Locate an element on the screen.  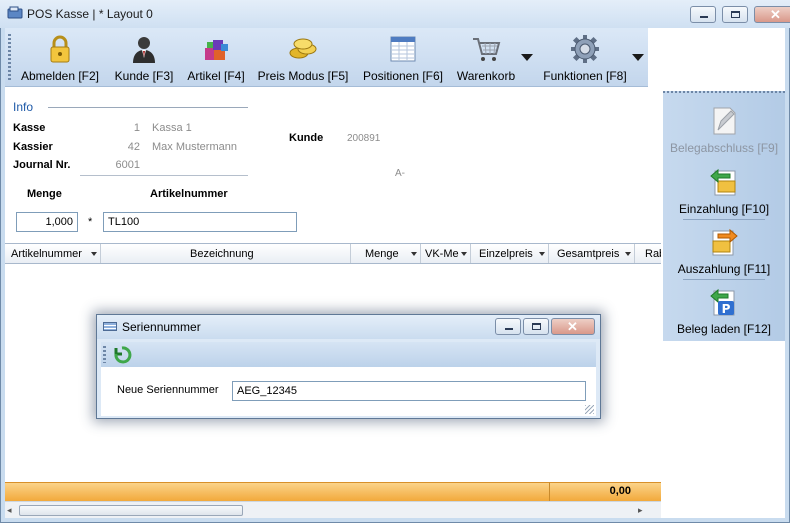
seriennummer-label: Neue Seriennummer is located at coordinates (168, 390).